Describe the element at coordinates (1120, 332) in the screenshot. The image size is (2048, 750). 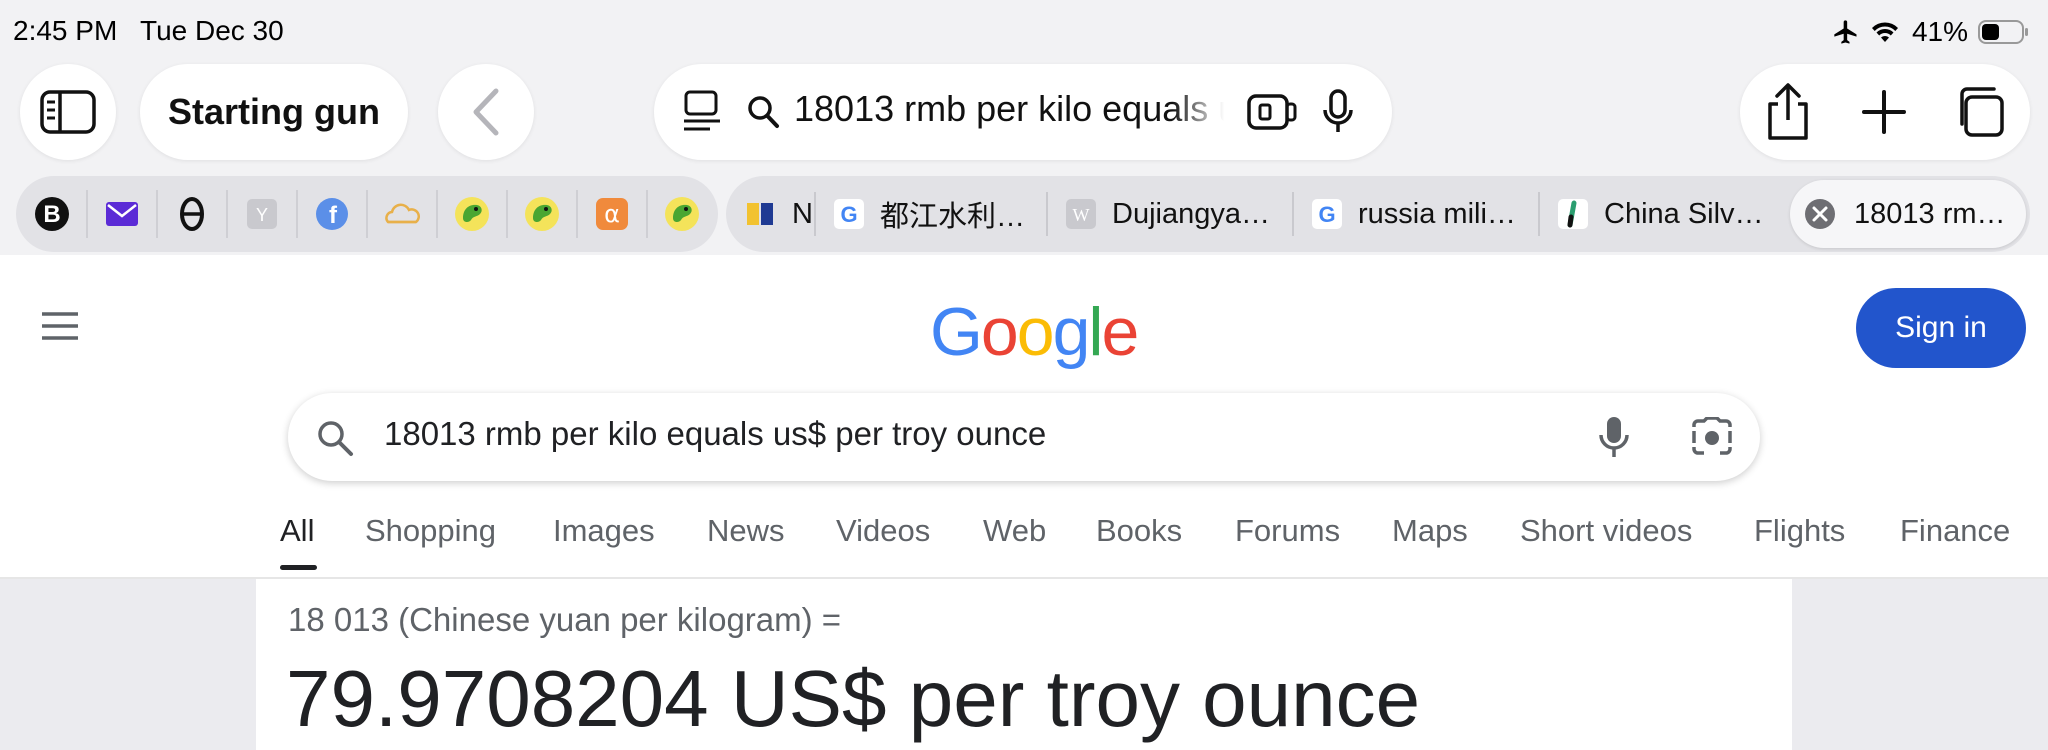
I see `google-logo-letter: e` at that location.